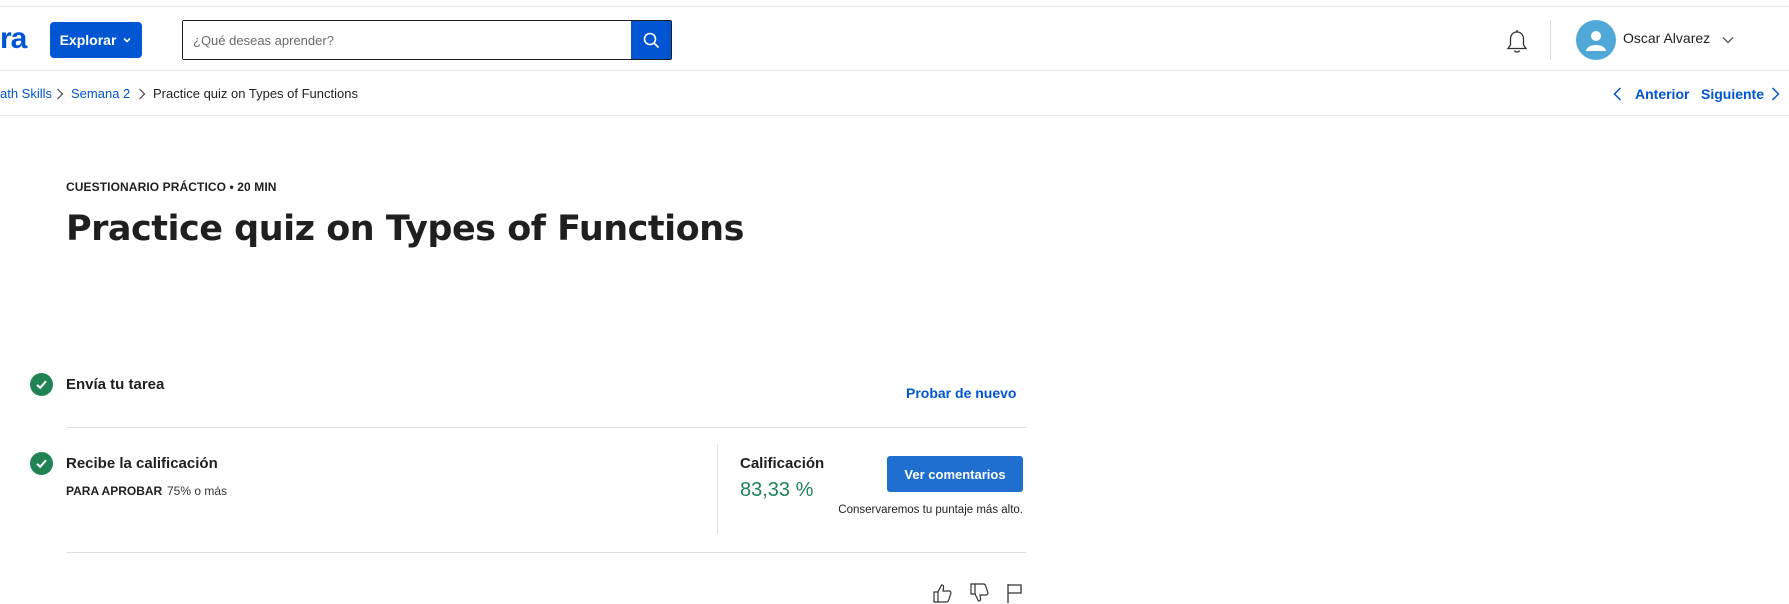 Image resolution: width=1789 pixels, height=604 pixels. What do you see at coordinates (255, 93) in the screenshot?
I see `breadcrumb-current: Practice quiz on Types of Functions` at bounding box center [255, 93].